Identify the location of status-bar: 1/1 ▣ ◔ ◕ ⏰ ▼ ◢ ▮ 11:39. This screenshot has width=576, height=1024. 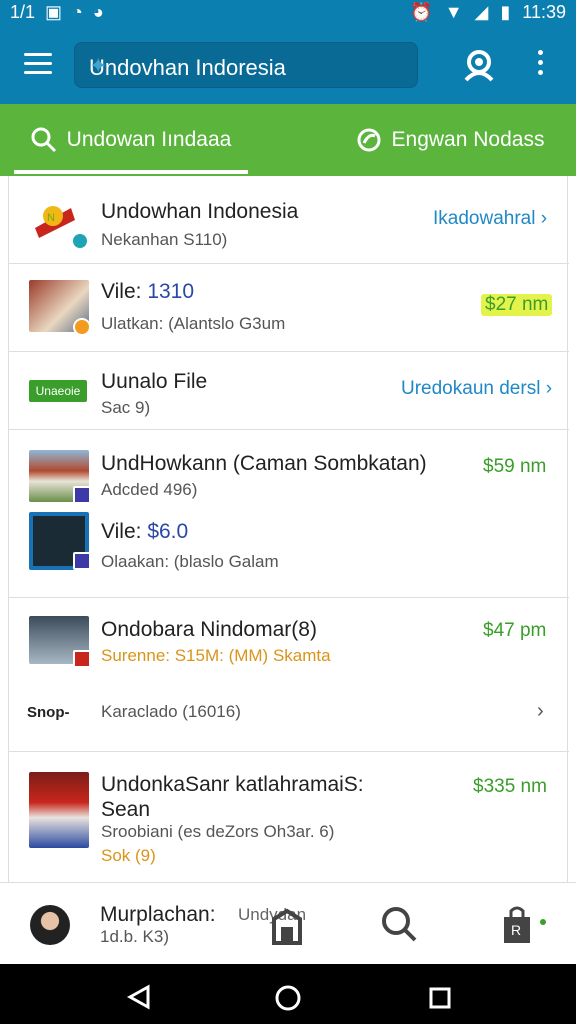
(288, 13).